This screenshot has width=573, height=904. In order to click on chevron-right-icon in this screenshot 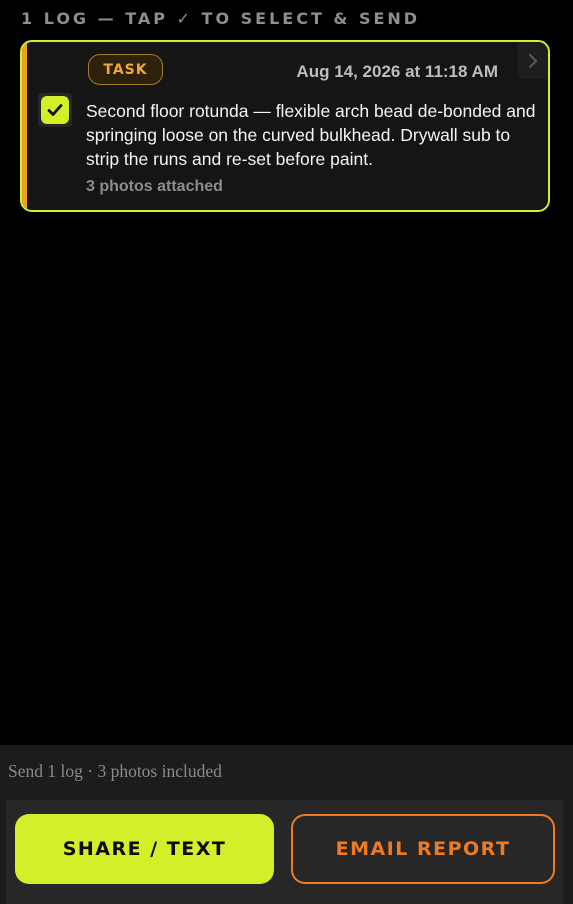, I will do `click(533, 60)`.